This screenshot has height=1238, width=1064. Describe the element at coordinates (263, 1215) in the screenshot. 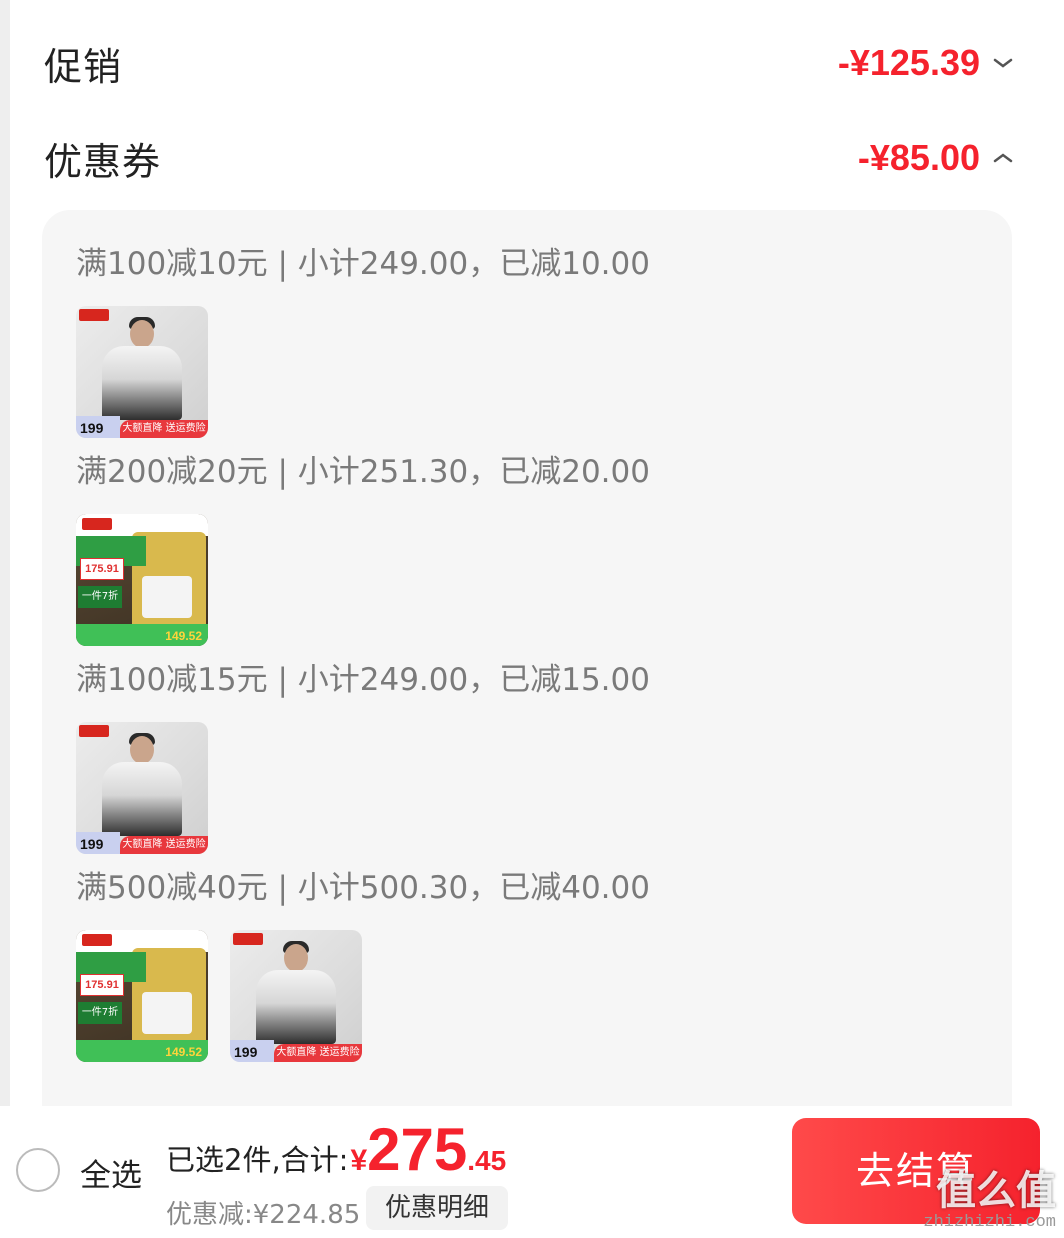

I see `discount-total: 优惠减:¥224.85` at that location.